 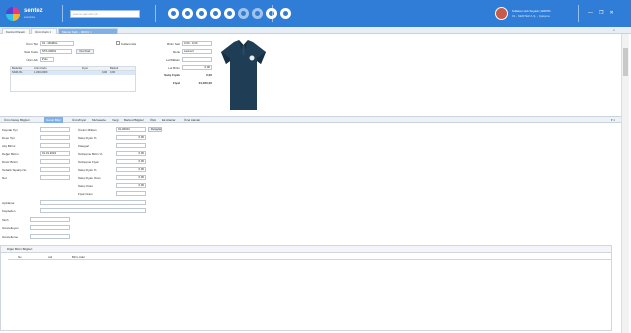 What do you see at coordinates (78, 257) in the screenshot?
I see `units-grid-header-cell: Birim Adet` at bounding box center [78, 257].